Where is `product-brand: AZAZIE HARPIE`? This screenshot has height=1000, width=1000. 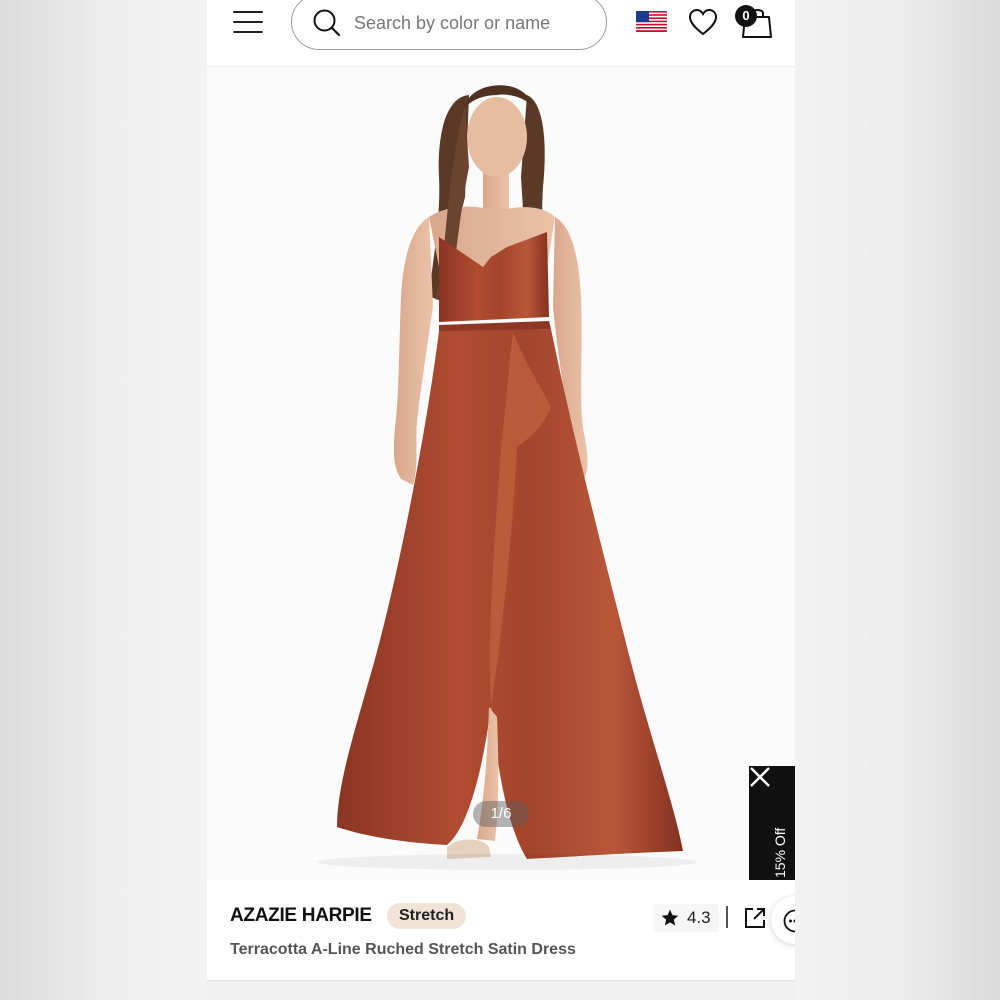
product-brand: AZAZIE HARPIE is located at coordinates (301, 915).